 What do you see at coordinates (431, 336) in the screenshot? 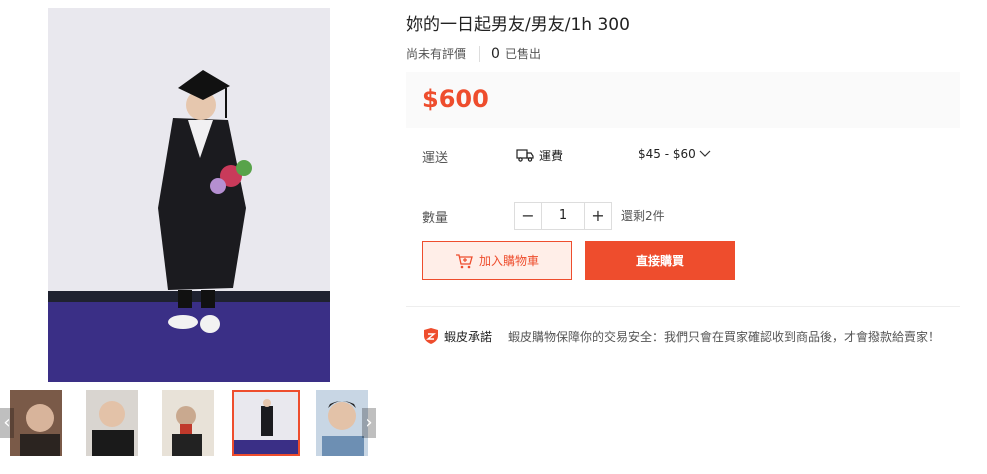
I see `shield-icon` at bounding box center [431, 336].